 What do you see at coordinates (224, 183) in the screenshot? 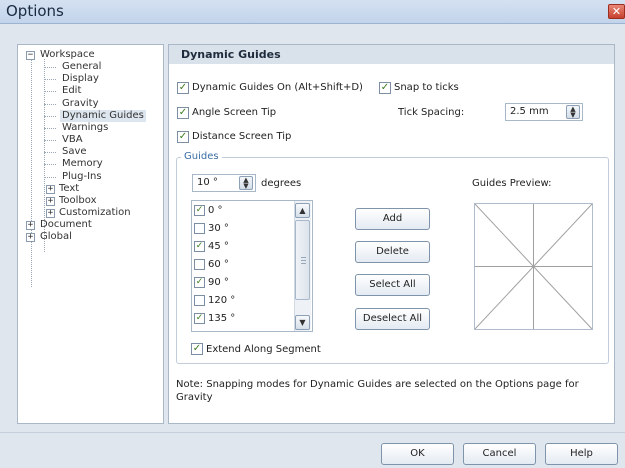
I see `guide-angle-stepper: 10 ° ▲ ▼` at bounding box center [224, 183].